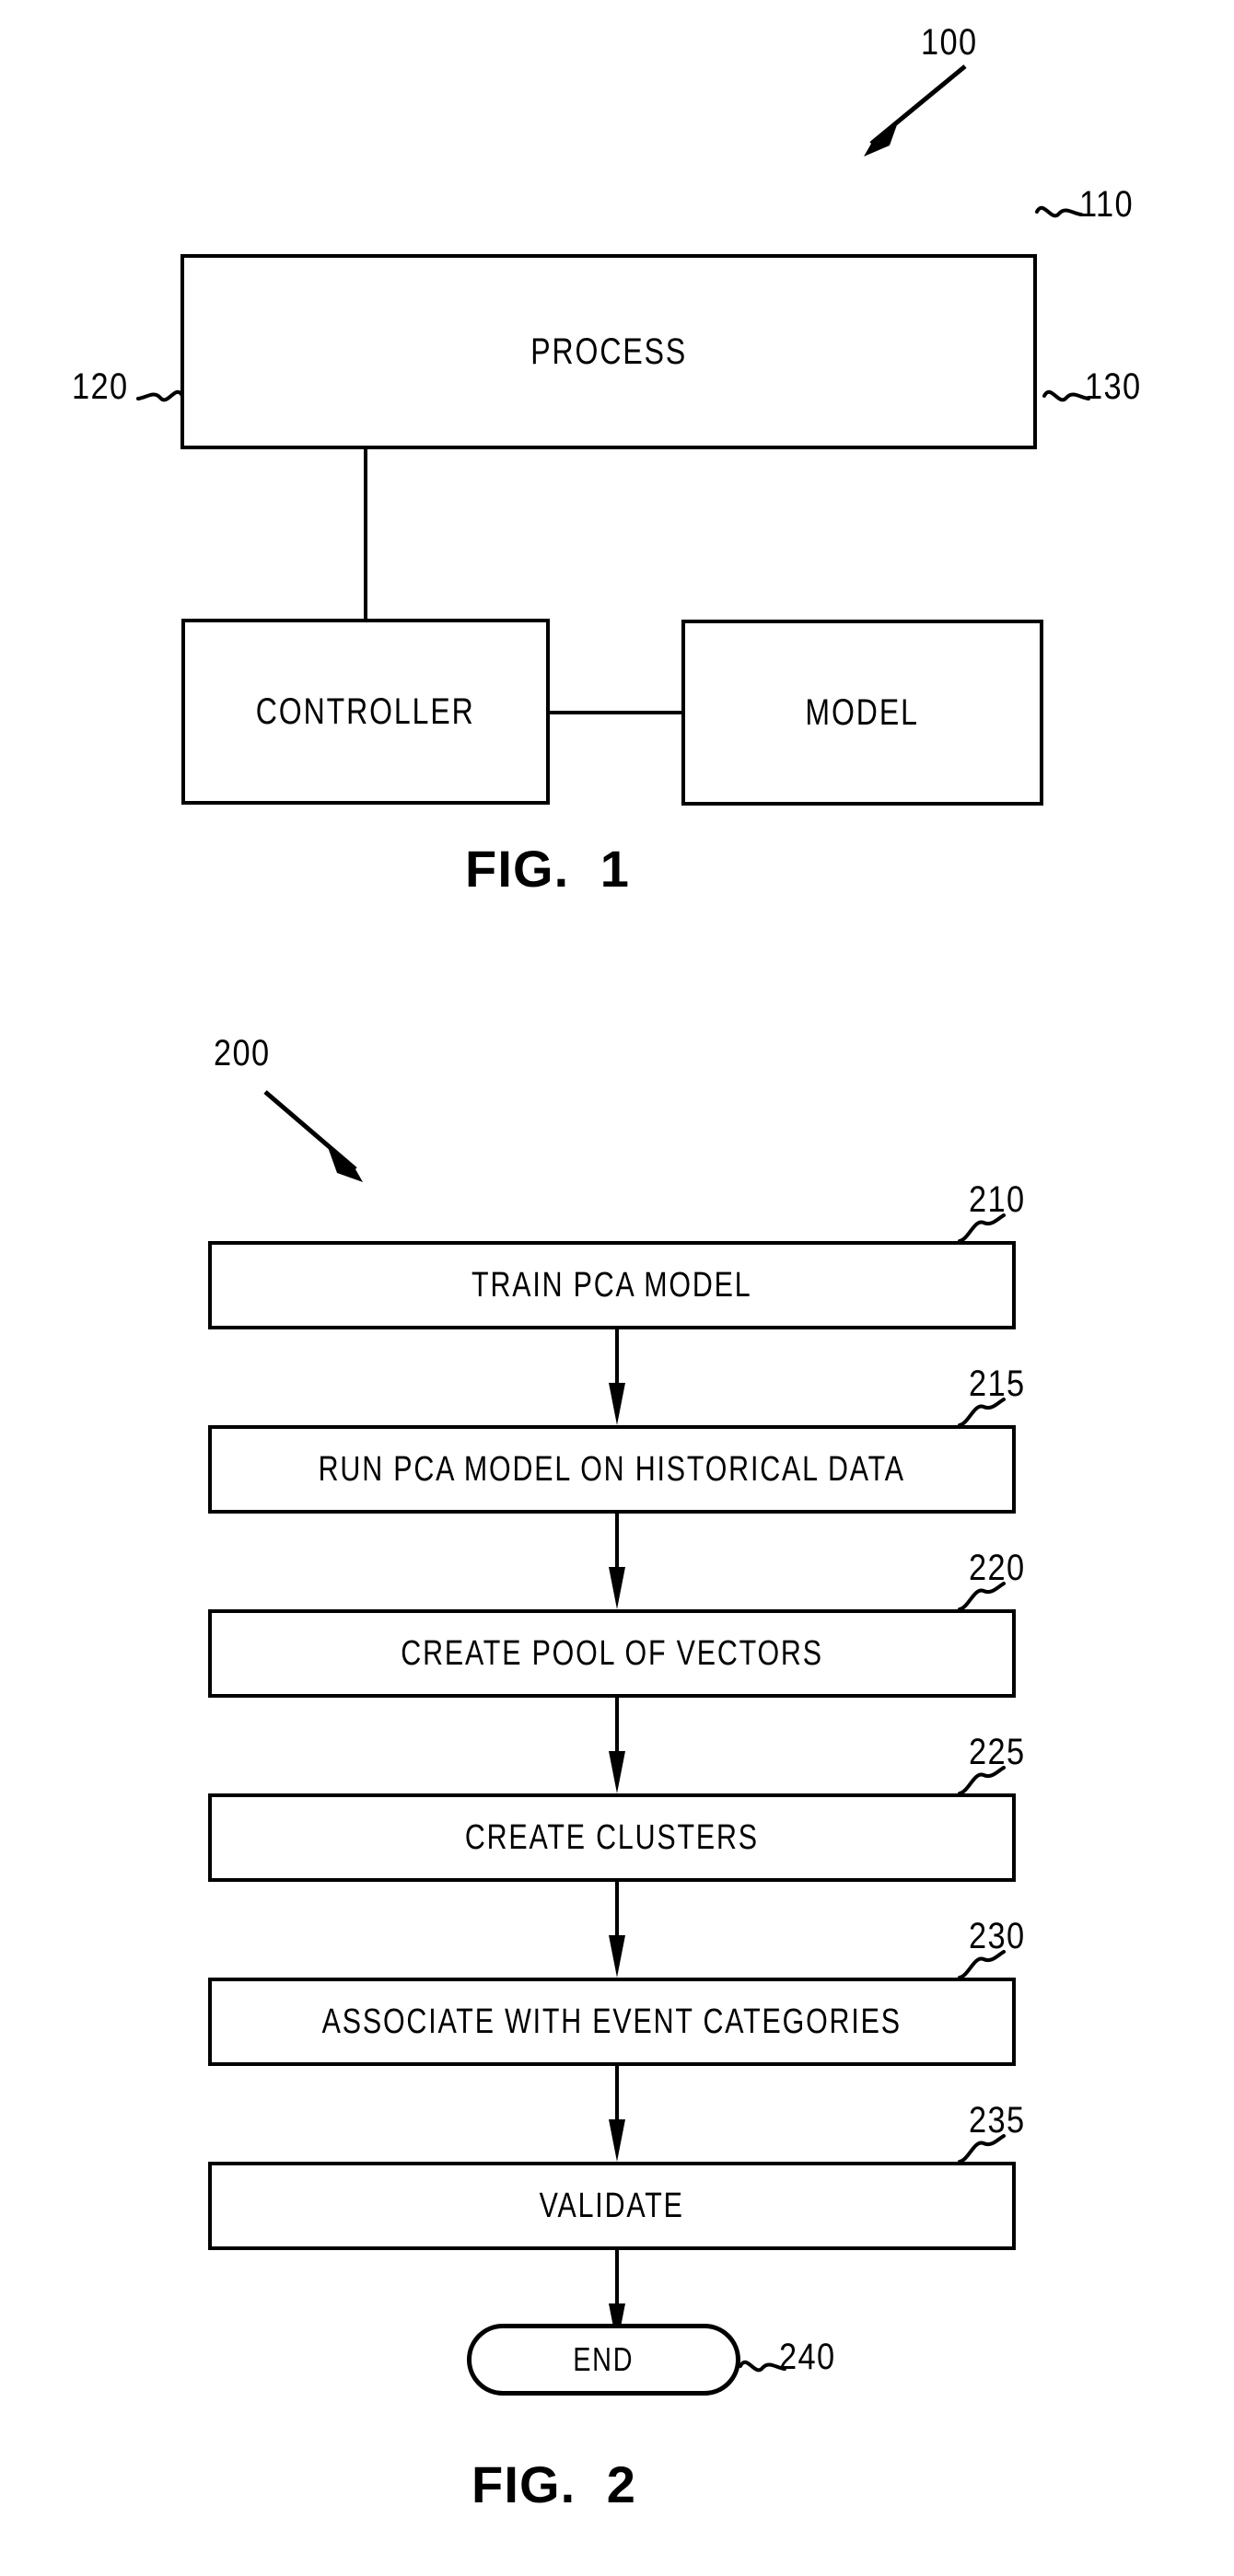  What do you see at coordinates (998, 1199) in the screenshot?
I see `reference-numeral-210: 210` at bounding box center [998, 1199].